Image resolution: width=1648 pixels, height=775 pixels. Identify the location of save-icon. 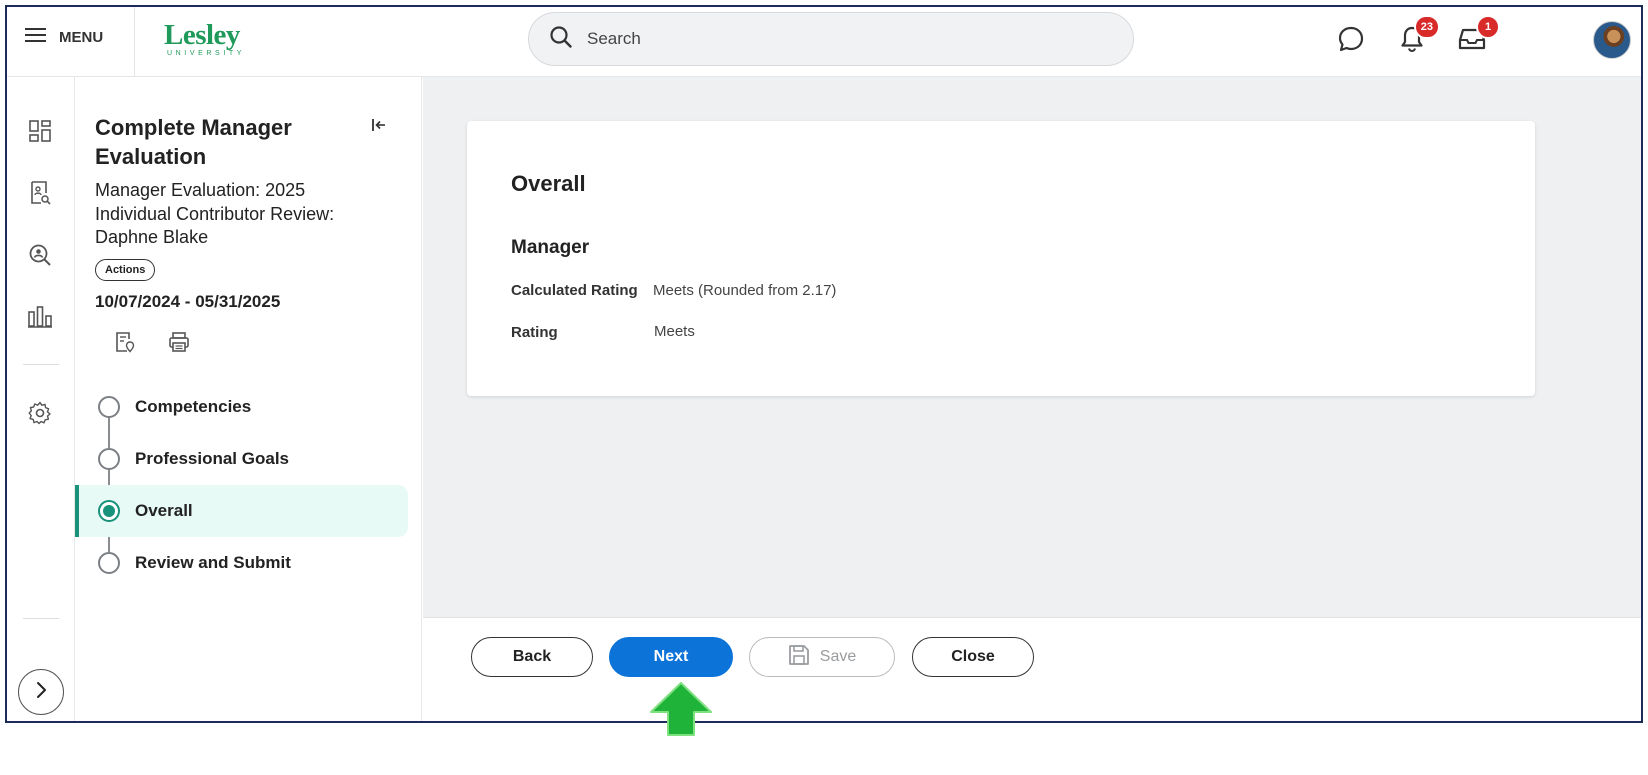
(799, 657).